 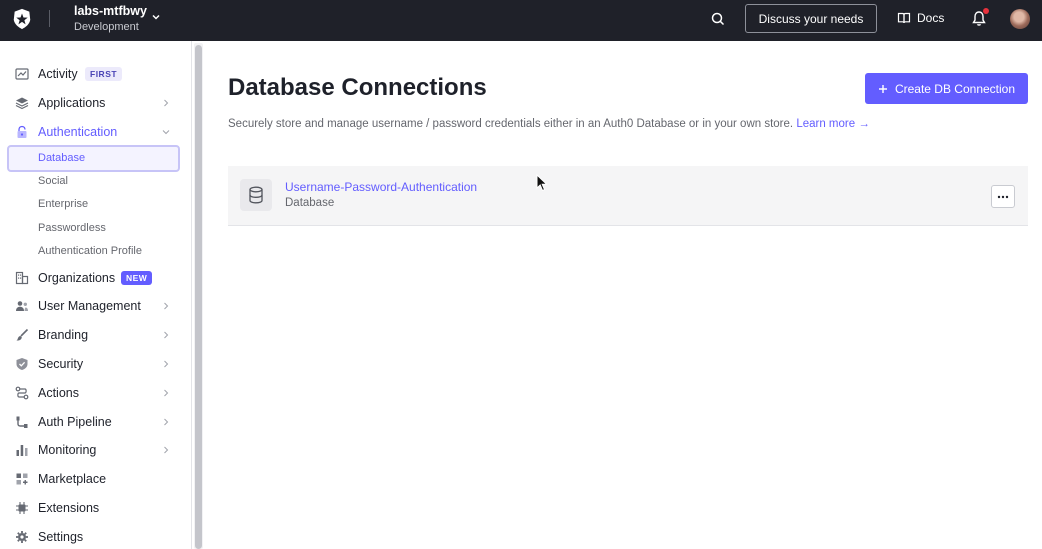 I want to click on sidebar-subitem-authentication-profile: Authentication Profile, so click(x=90, y=251).